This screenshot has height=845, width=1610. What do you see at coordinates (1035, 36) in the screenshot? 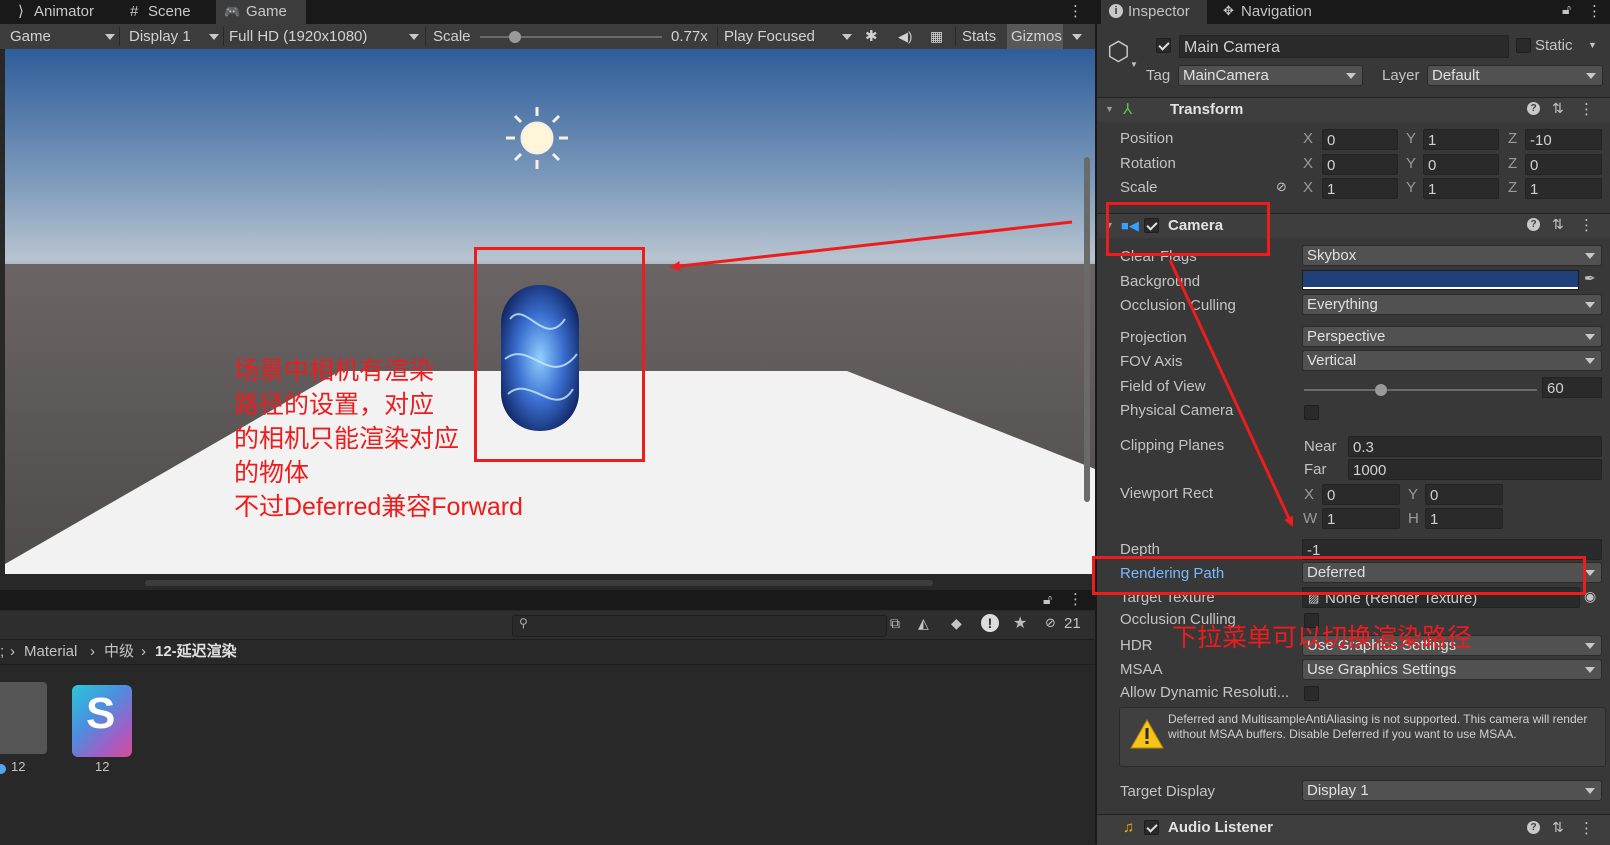
I see `gizmos-button: Gizmos` at bounding box center [1035, 36].